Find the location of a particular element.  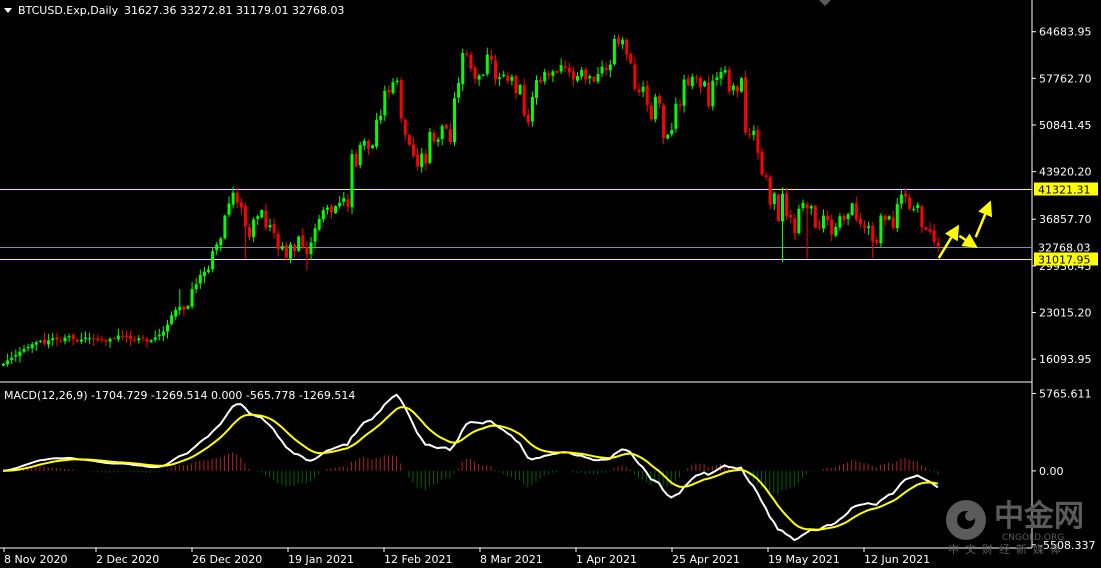

watermark-name: 中金网 is located at coordinates (1039, 516).